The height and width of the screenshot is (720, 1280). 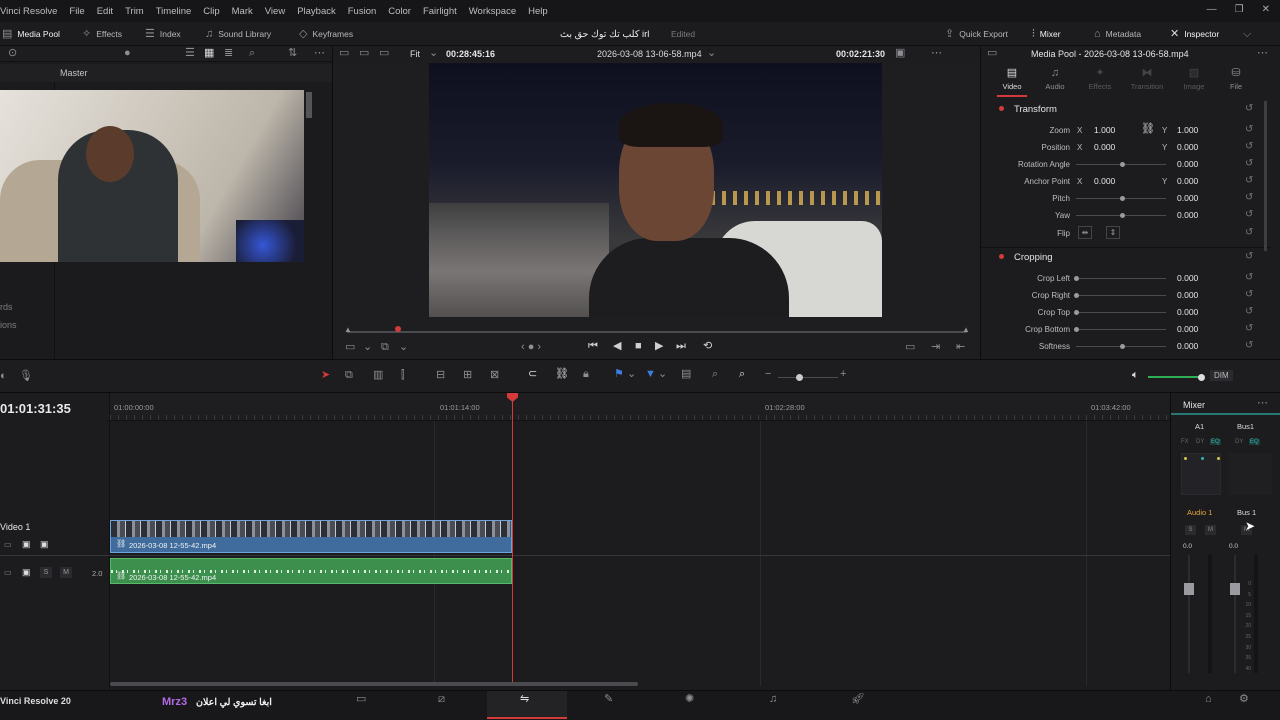 What do you see at coordinates (46, 572) in the screenshot?
I see `solo-button: S` at bounding box center [46, 572].